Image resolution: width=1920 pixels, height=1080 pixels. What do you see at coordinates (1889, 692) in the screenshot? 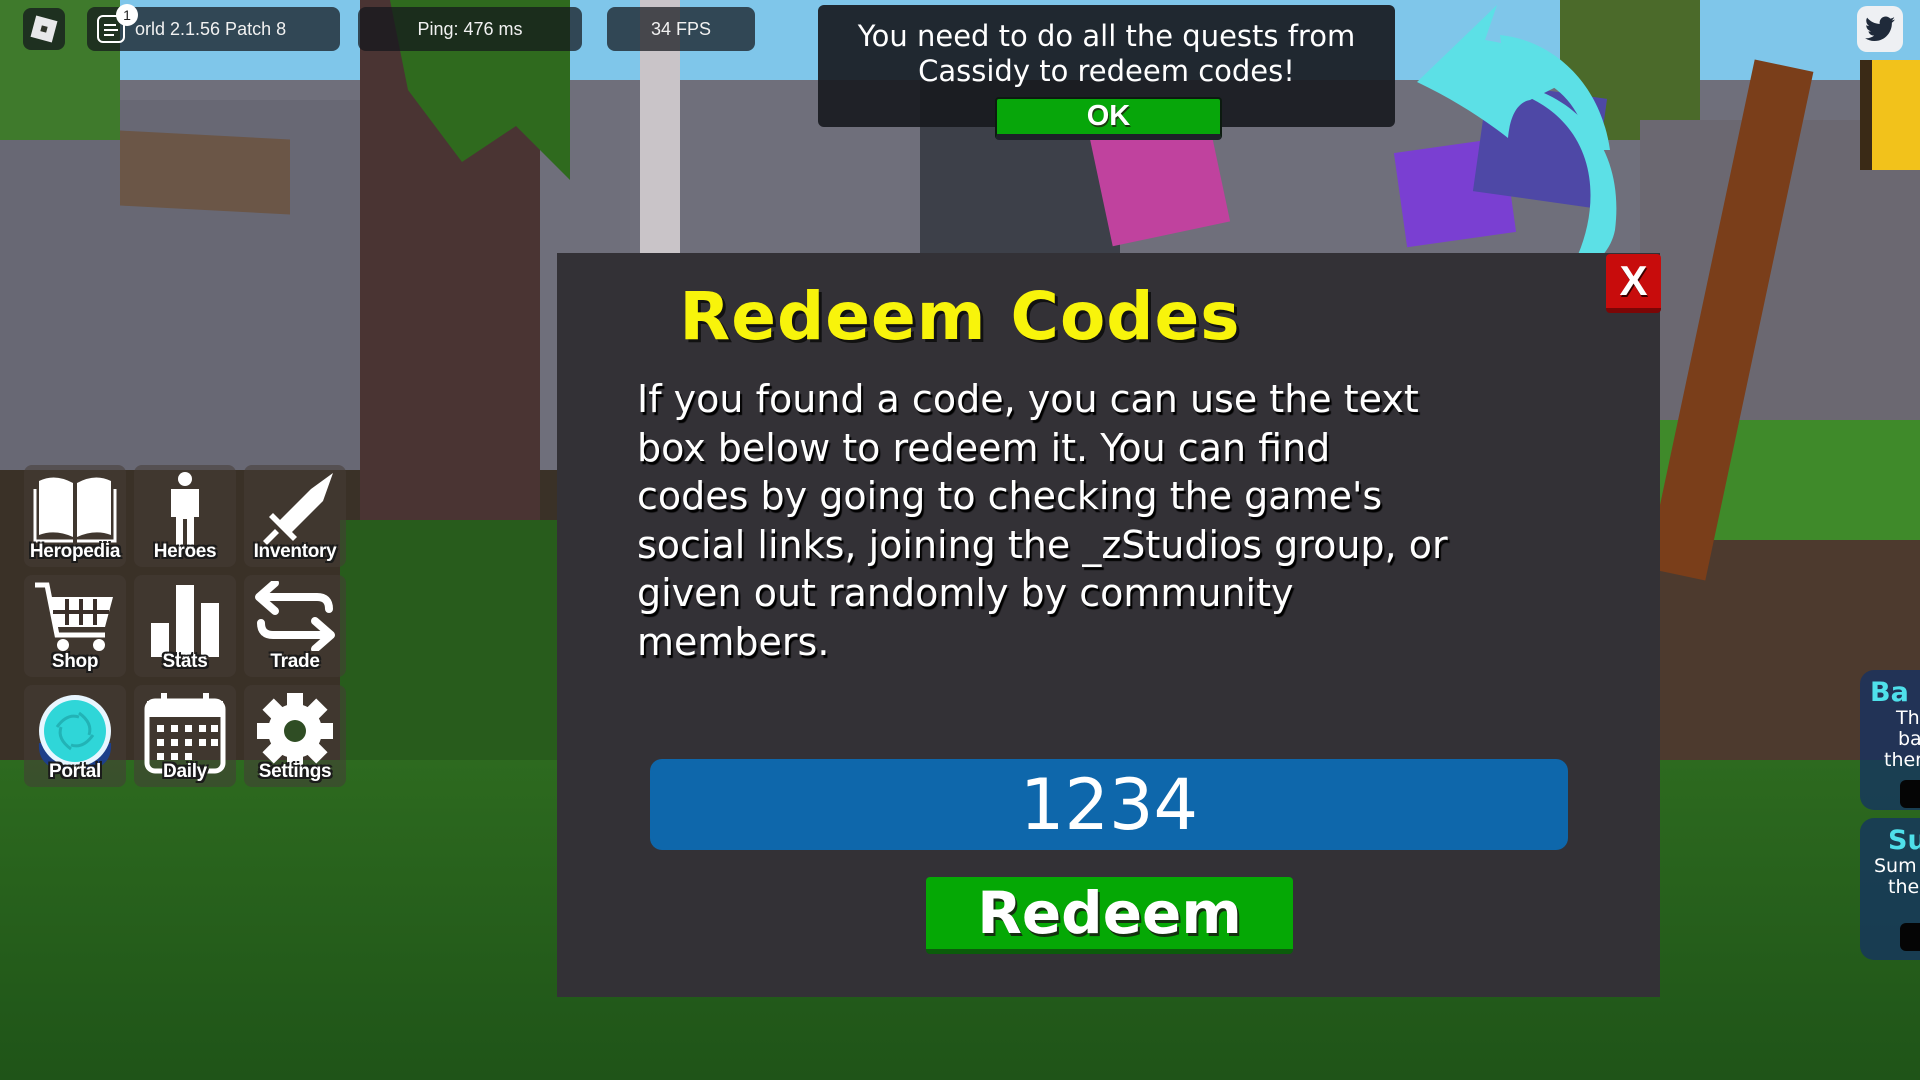
I see `side-card-title: Ba` at bounding box center [1889, 692].